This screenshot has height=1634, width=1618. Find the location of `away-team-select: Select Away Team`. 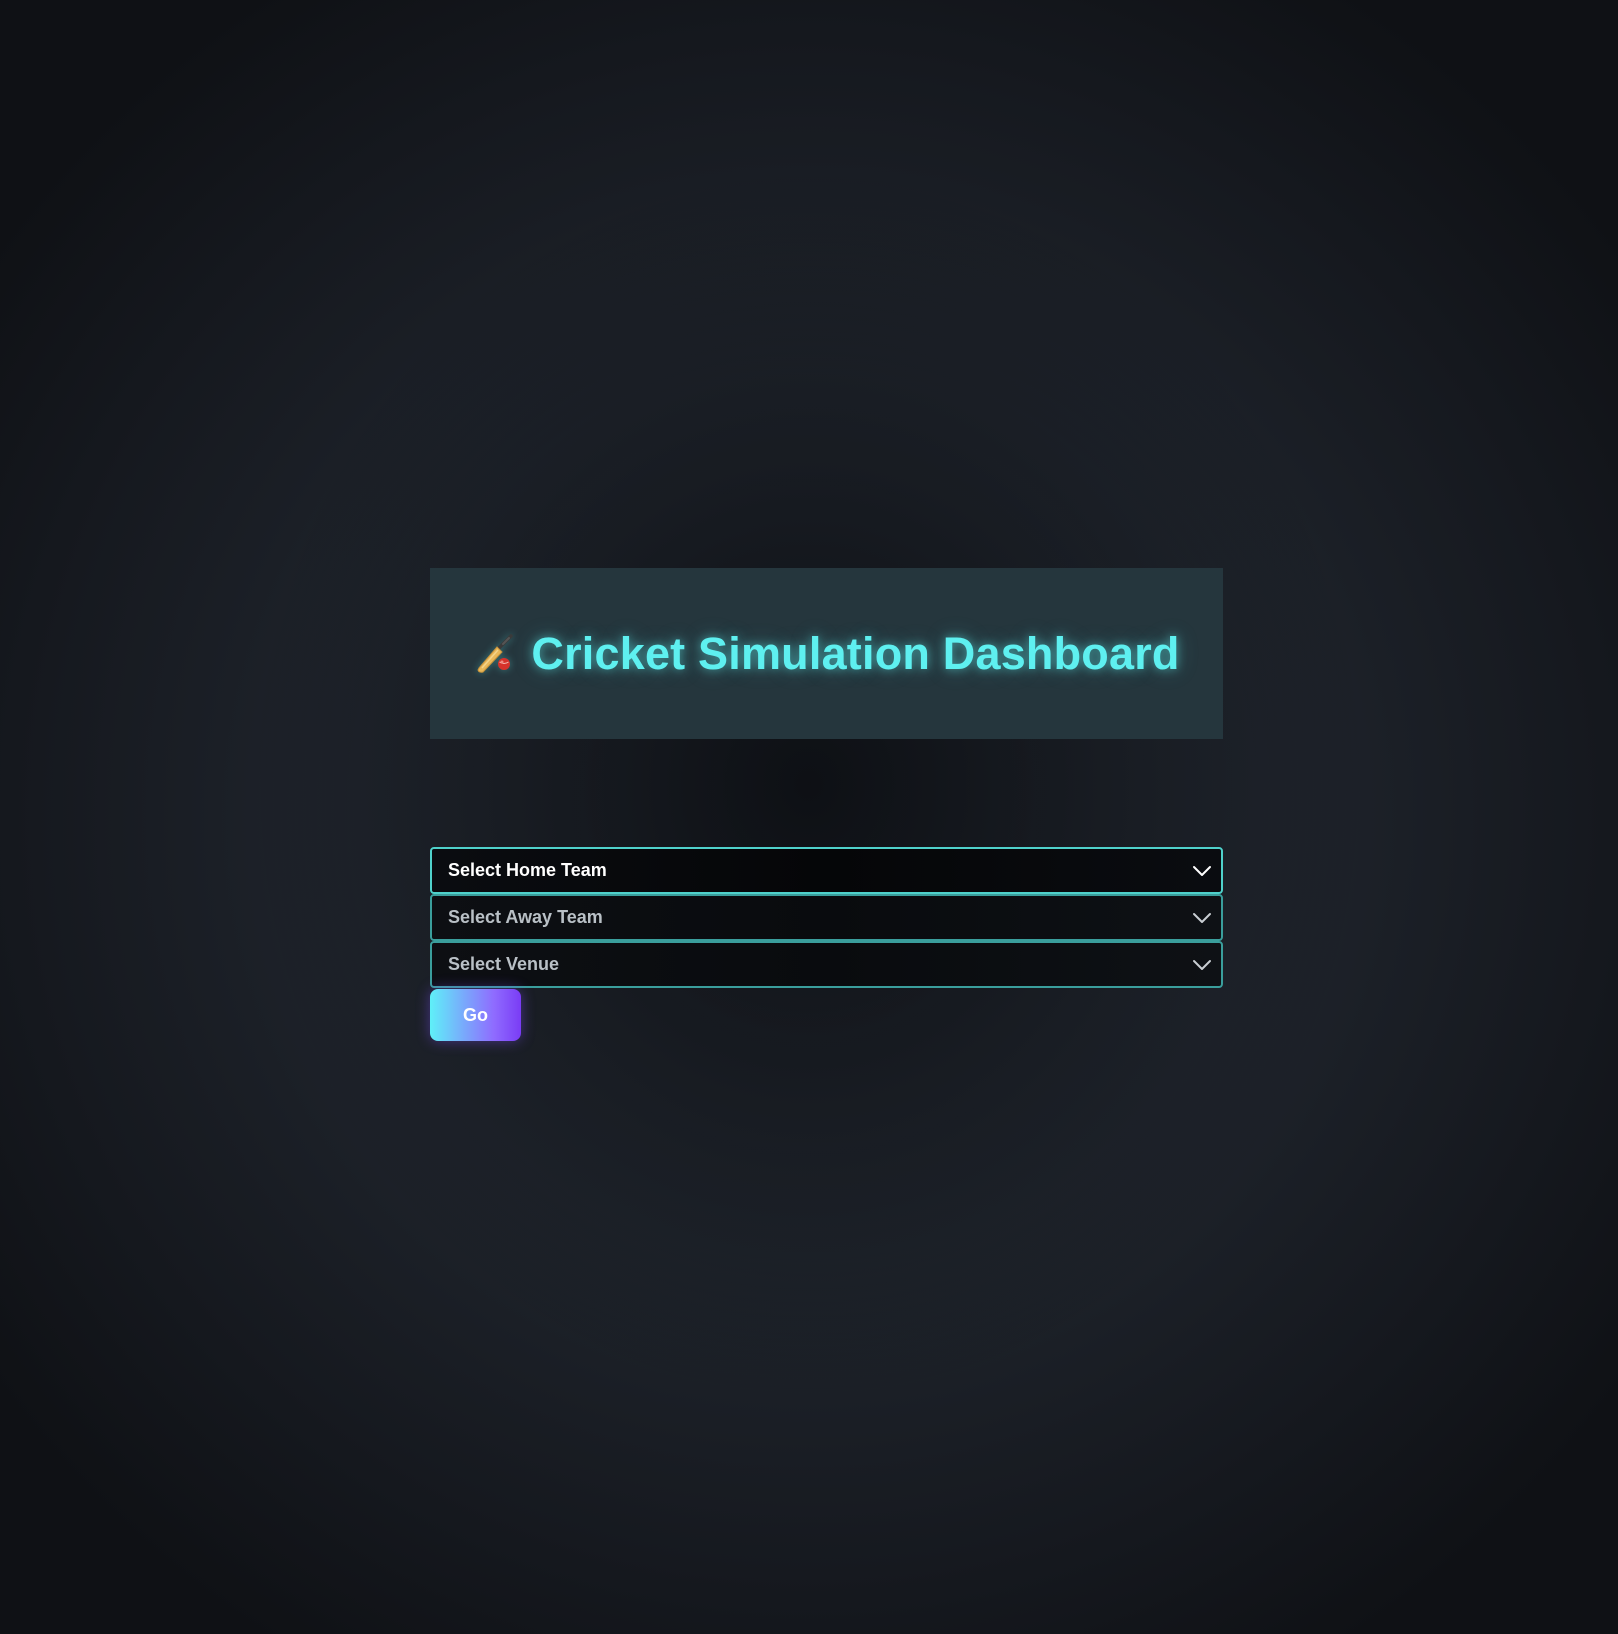

away-team-select: Select Away Team is located at coordinates (826, 917).